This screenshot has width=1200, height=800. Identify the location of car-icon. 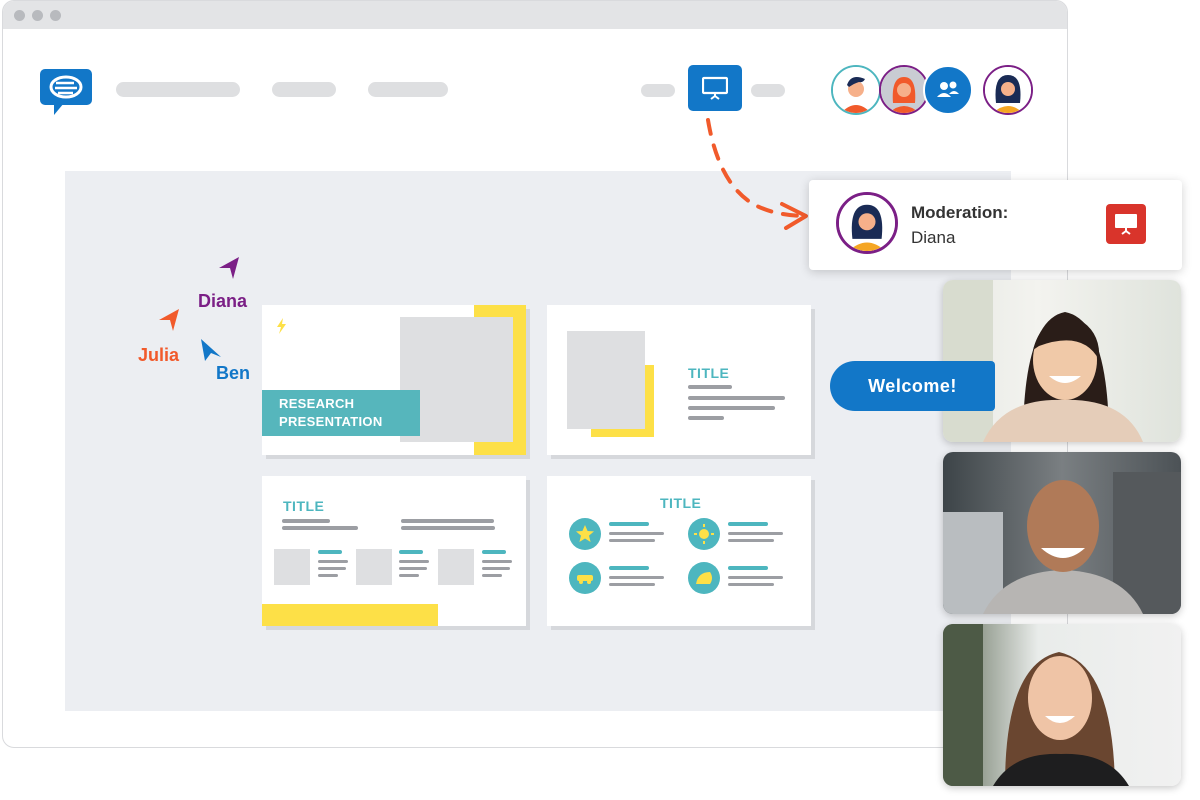
(585, 578).